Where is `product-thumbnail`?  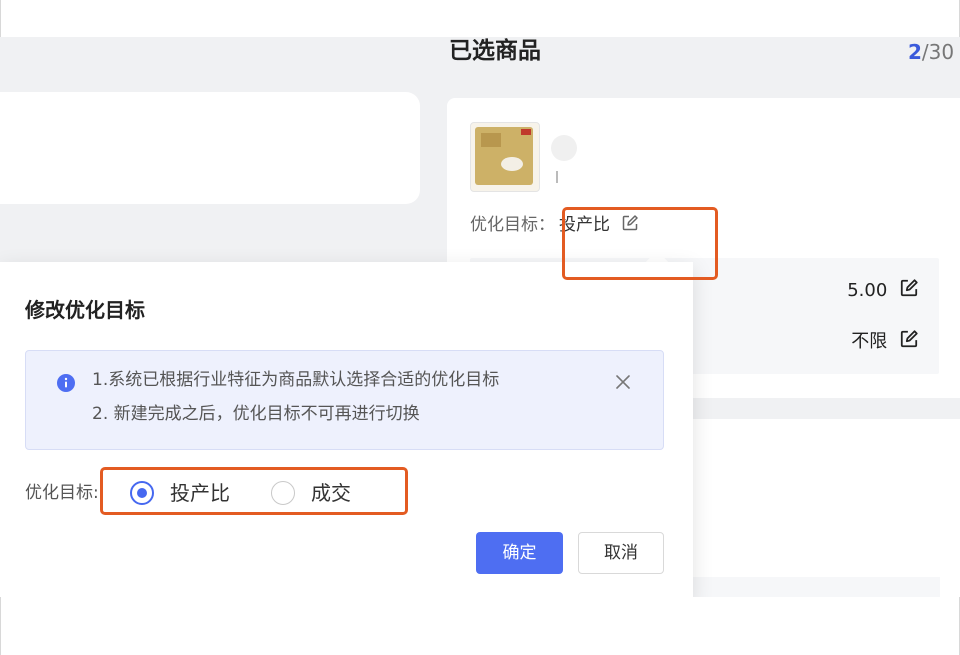
product-thumbnail is located at coordinates (505, 157).